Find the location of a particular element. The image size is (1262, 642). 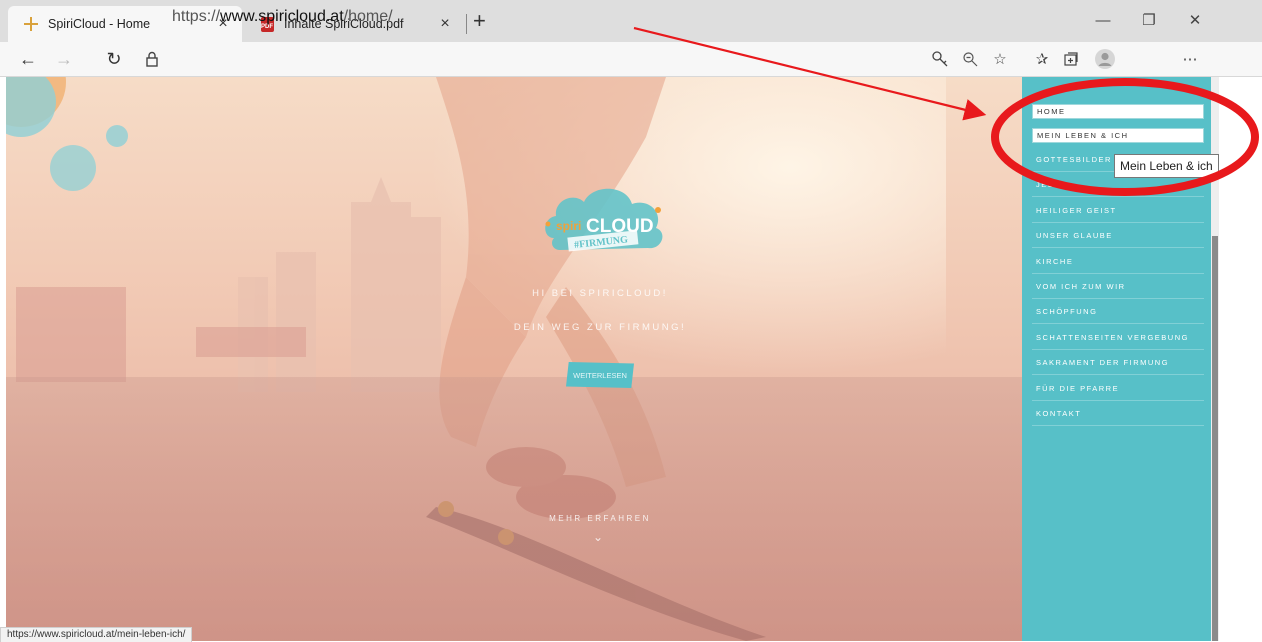

menu-item-vom-ich-zum-wir: VOM ICH ZUM WIR is located at coordinates (1118, 287).